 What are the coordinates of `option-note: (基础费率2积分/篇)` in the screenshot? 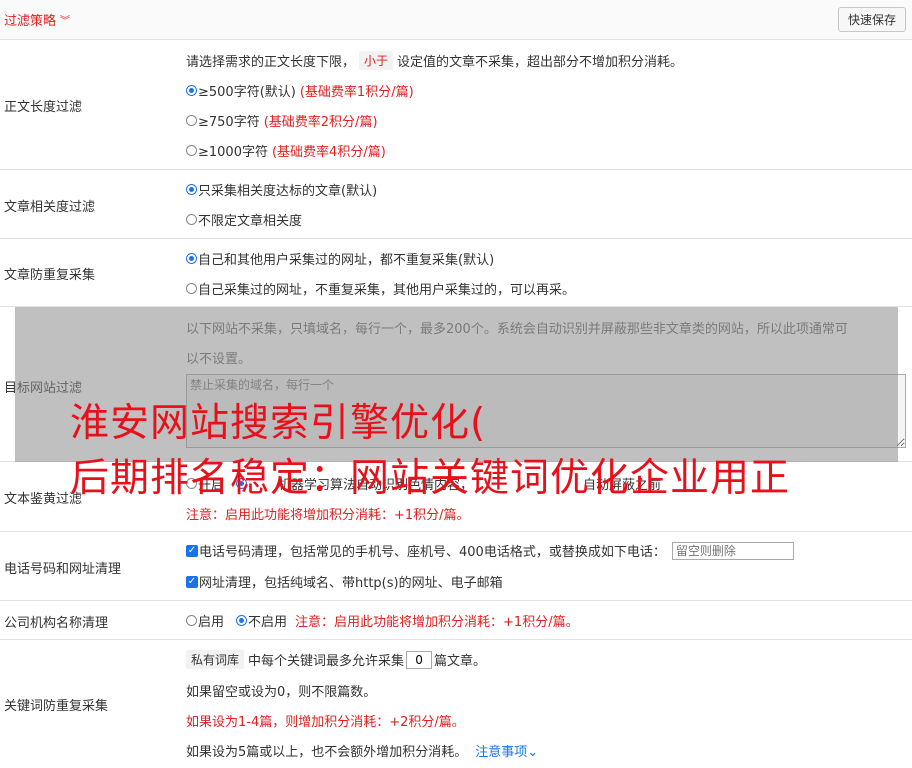 It's located at (320, 122).